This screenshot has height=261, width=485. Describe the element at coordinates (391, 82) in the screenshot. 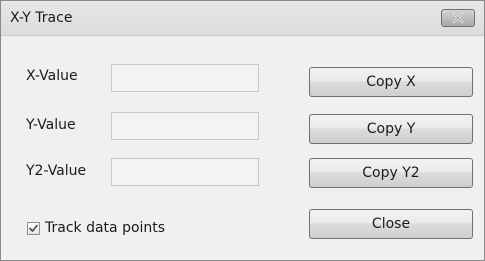

I see `copy-x-button: Copy X` at that location.